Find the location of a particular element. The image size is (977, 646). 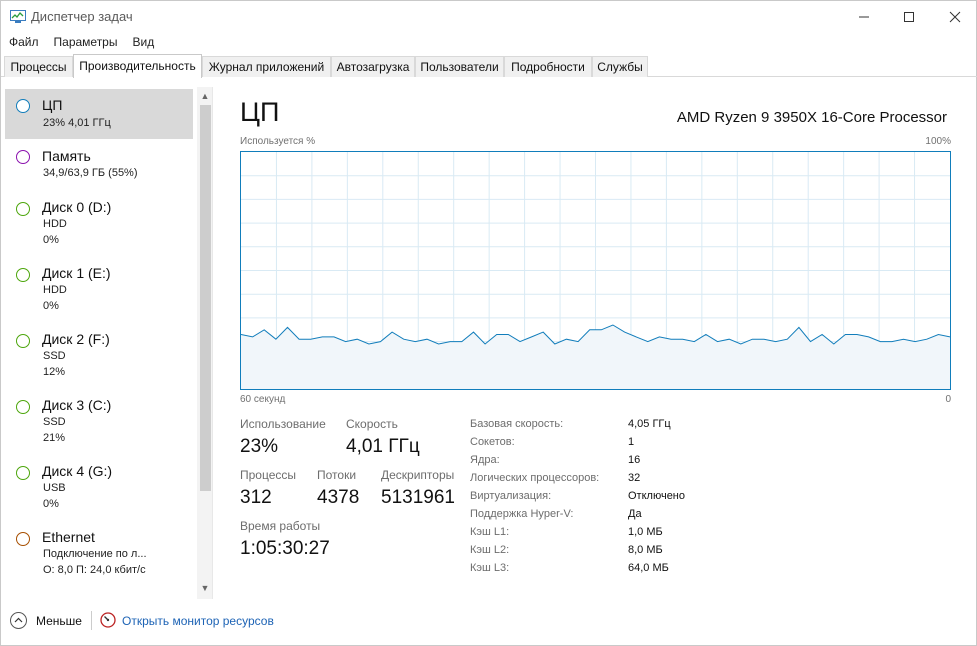

minimize-icon is located at coordinates (864, 17).